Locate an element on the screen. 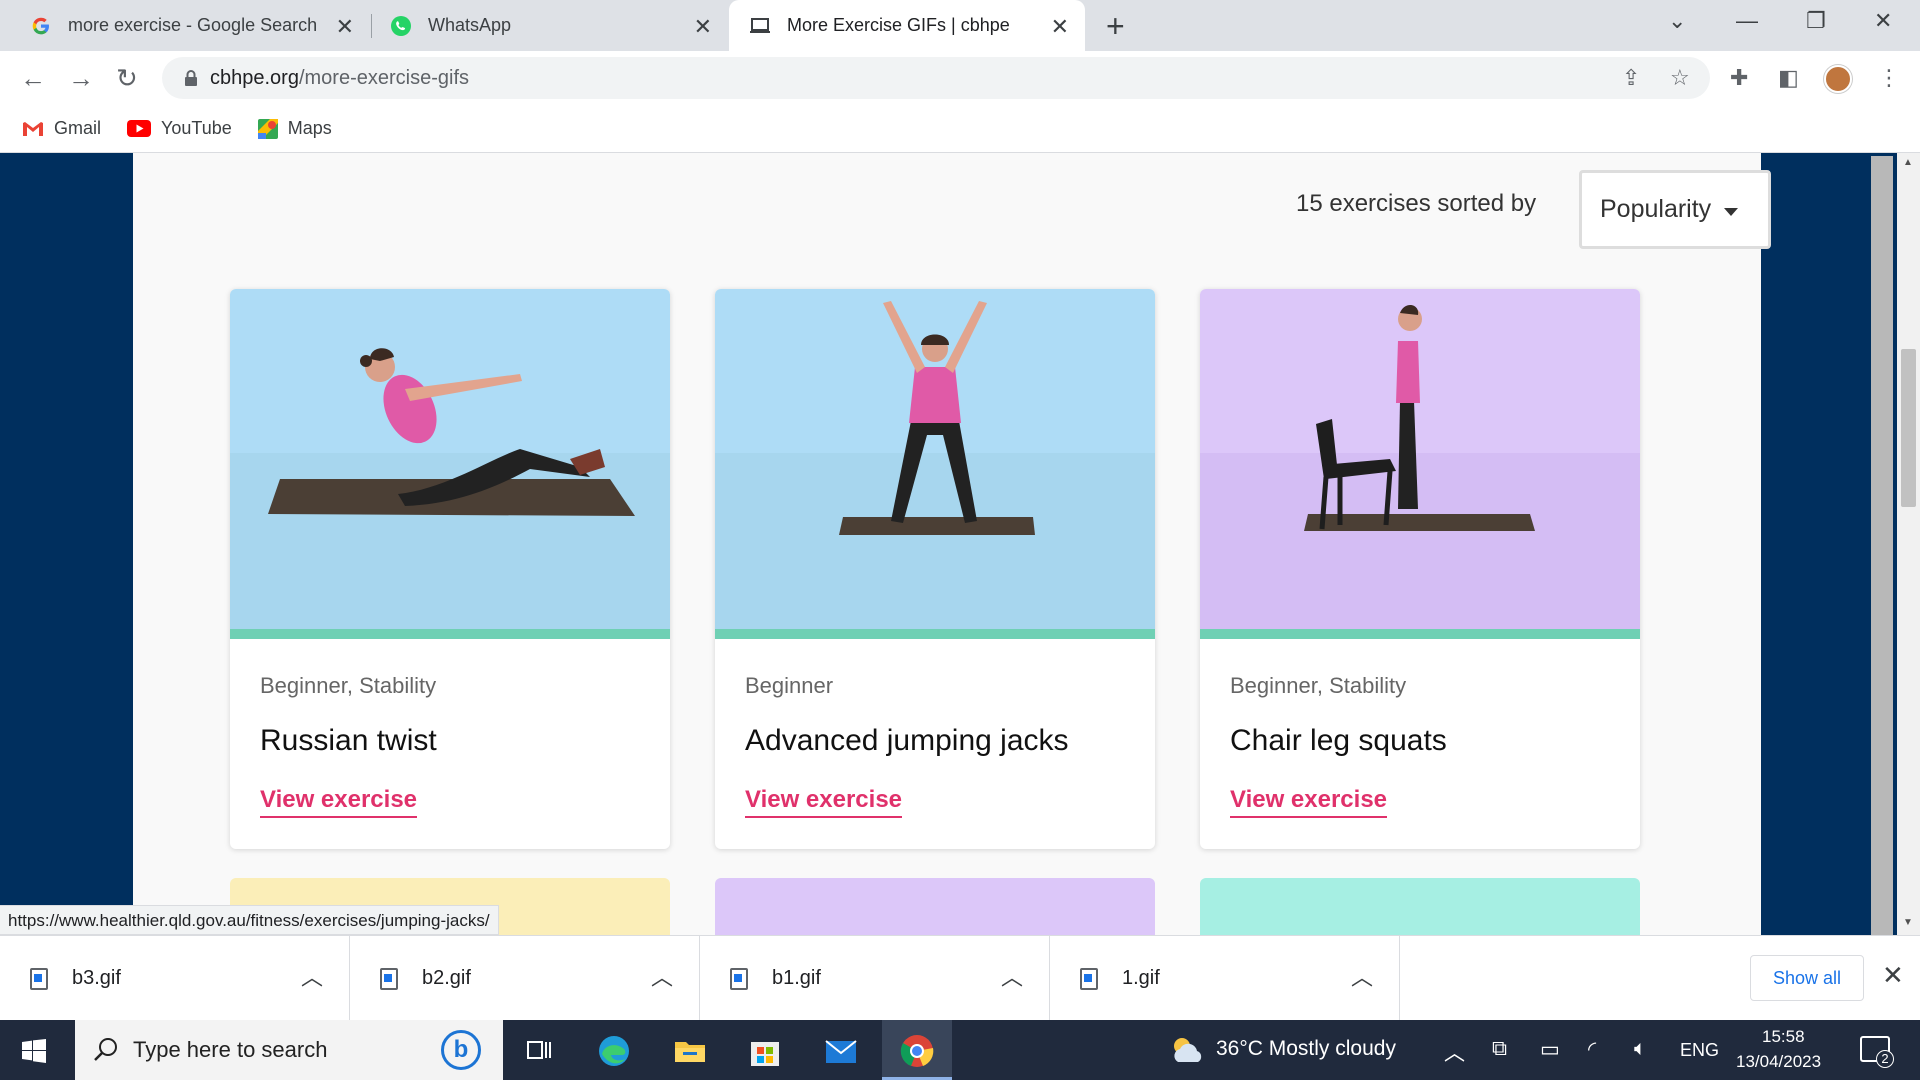 The height and width of the screenshot is (1080, 1920). extensions-icon: ✚ is located at coordinates (1739, 78).